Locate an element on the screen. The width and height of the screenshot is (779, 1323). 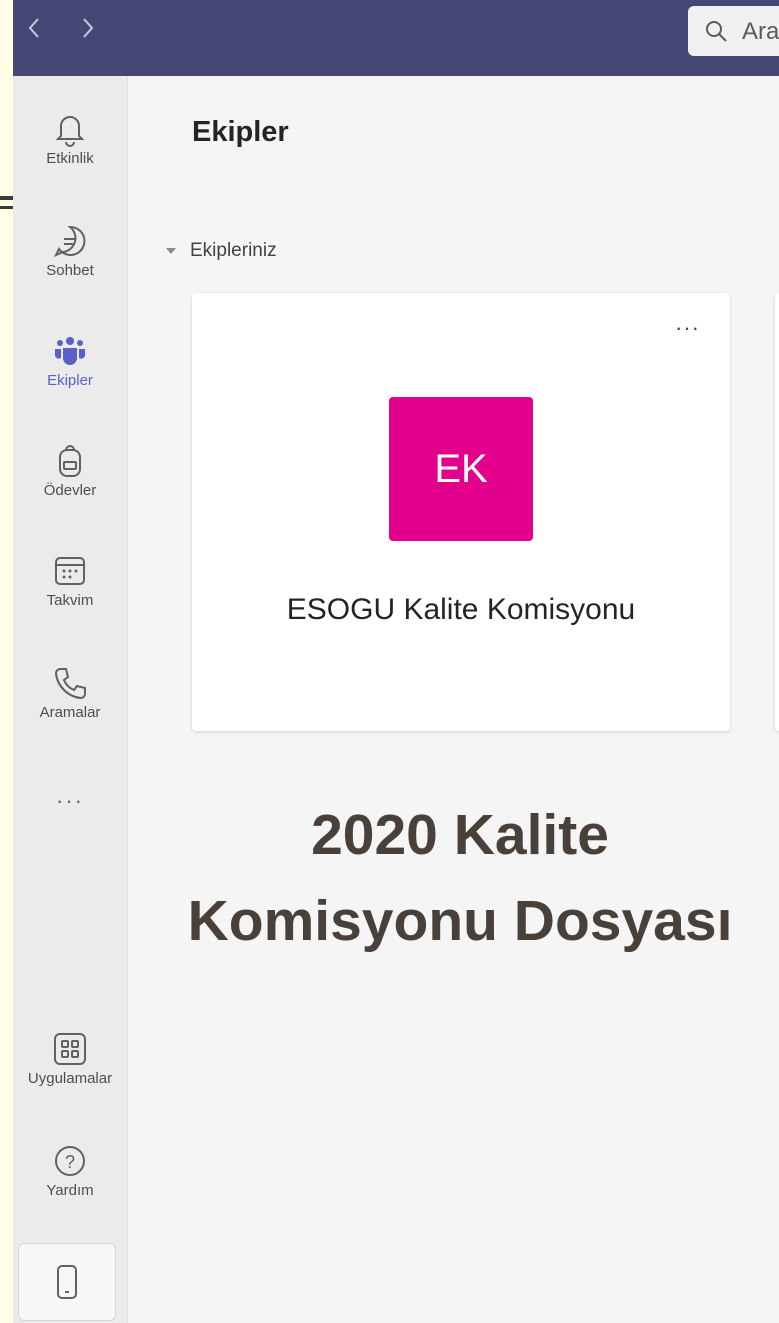
sidebar-item-label: Takvim is located at coordinates (70, 600).